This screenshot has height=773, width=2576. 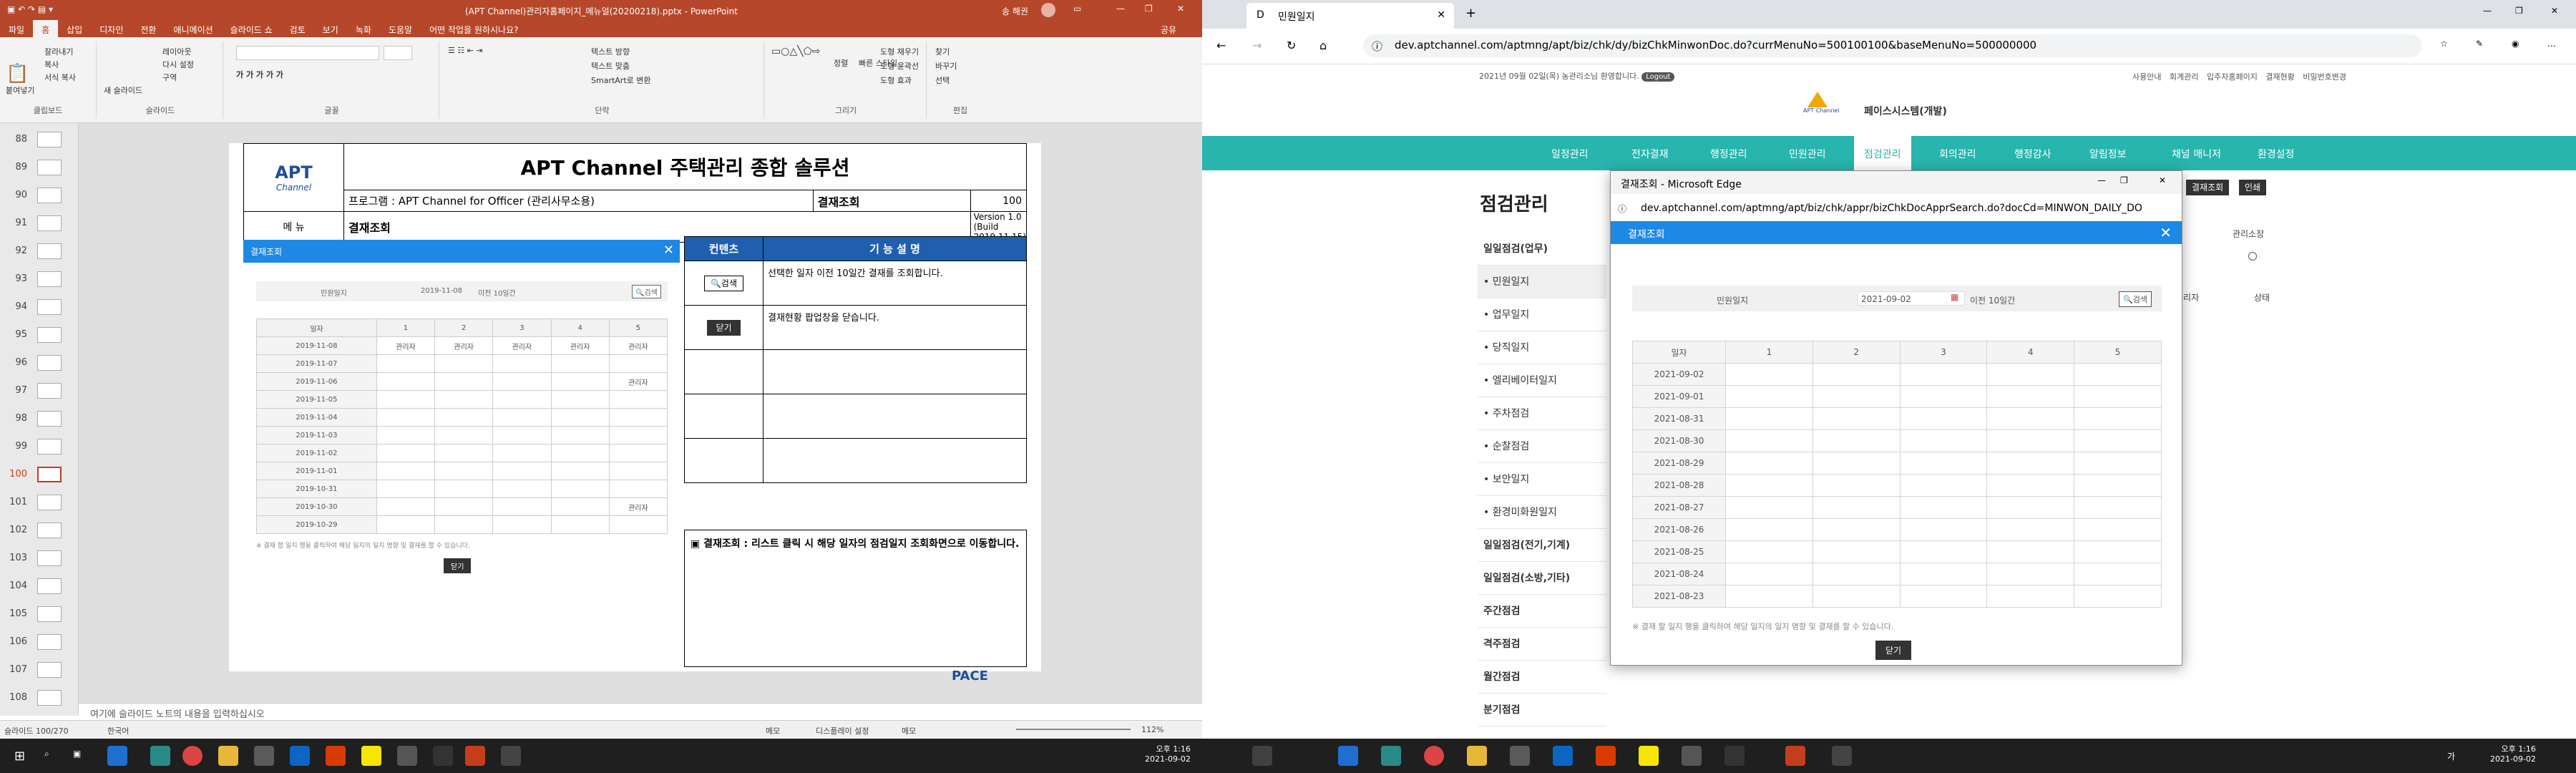 I want to click on nav-item: 행정감사, so click(x=2032, y=154).